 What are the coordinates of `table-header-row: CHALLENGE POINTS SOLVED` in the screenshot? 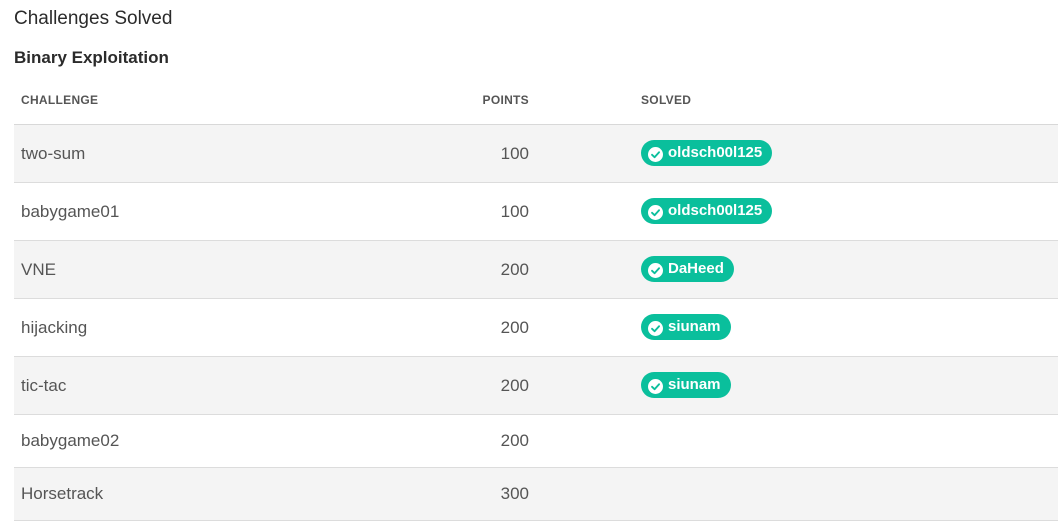 It's located at (536, 100).